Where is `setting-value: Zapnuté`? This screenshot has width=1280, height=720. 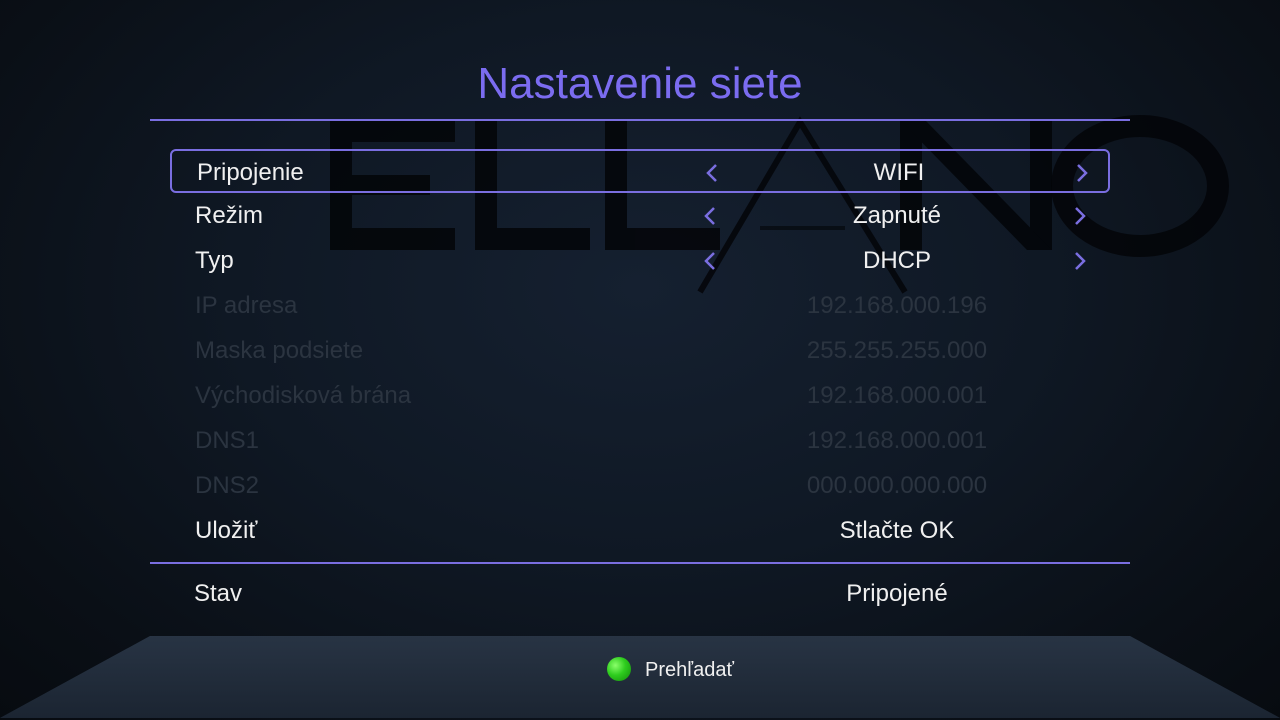
setting-value: Zapnuté is located at coordinates (897, 215).